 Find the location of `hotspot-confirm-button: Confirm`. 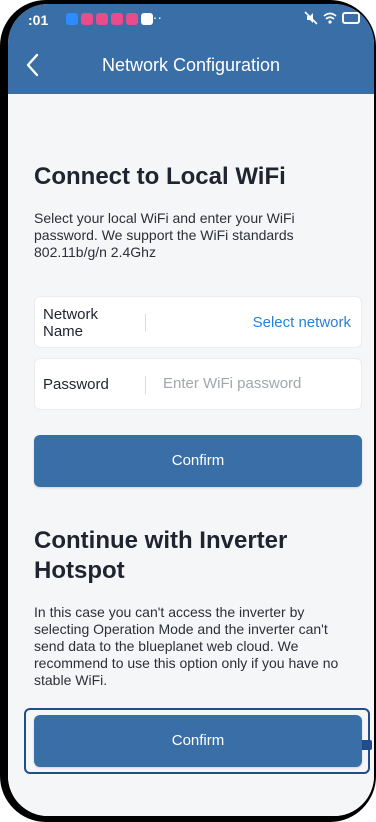

hotspot-confirm-button: Confirm is located at coordinates (198, 741).